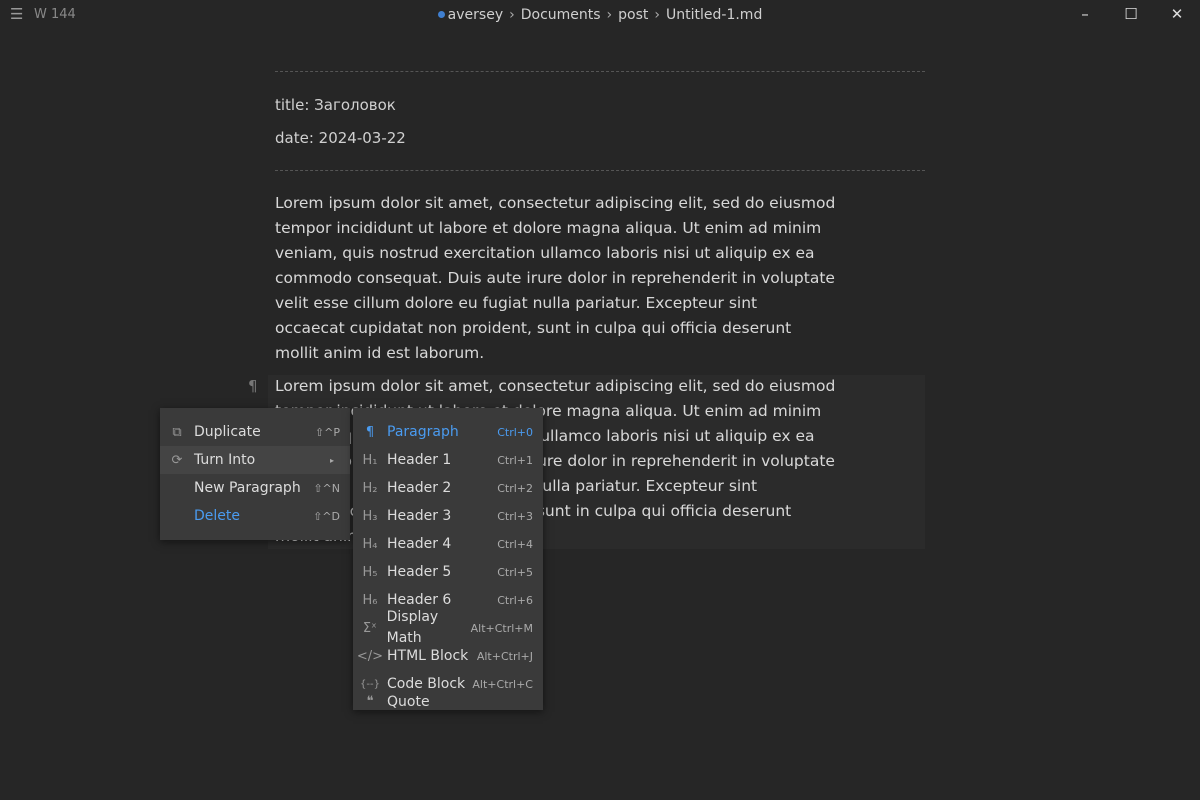  What do you see at coordinates (448, 488) in the screenshot?
I see `submenu-item-header-2: H₂ Header 2 Ctrl+2` at bounding box center [448, 488].